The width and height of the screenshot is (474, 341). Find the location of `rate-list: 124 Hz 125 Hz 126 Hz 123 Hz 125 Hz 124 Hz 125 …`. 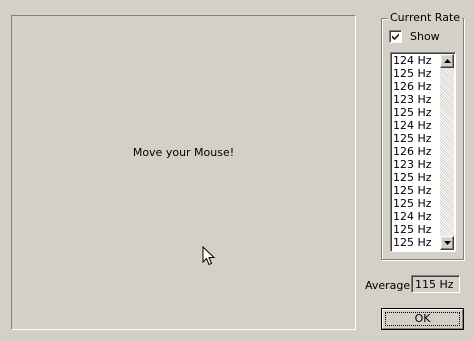

rate-list: 124 Hz 125 Hz 126 Hz 123 Hz 125 Hz 124 Hz 125 … is located at coordinates (423, 152).